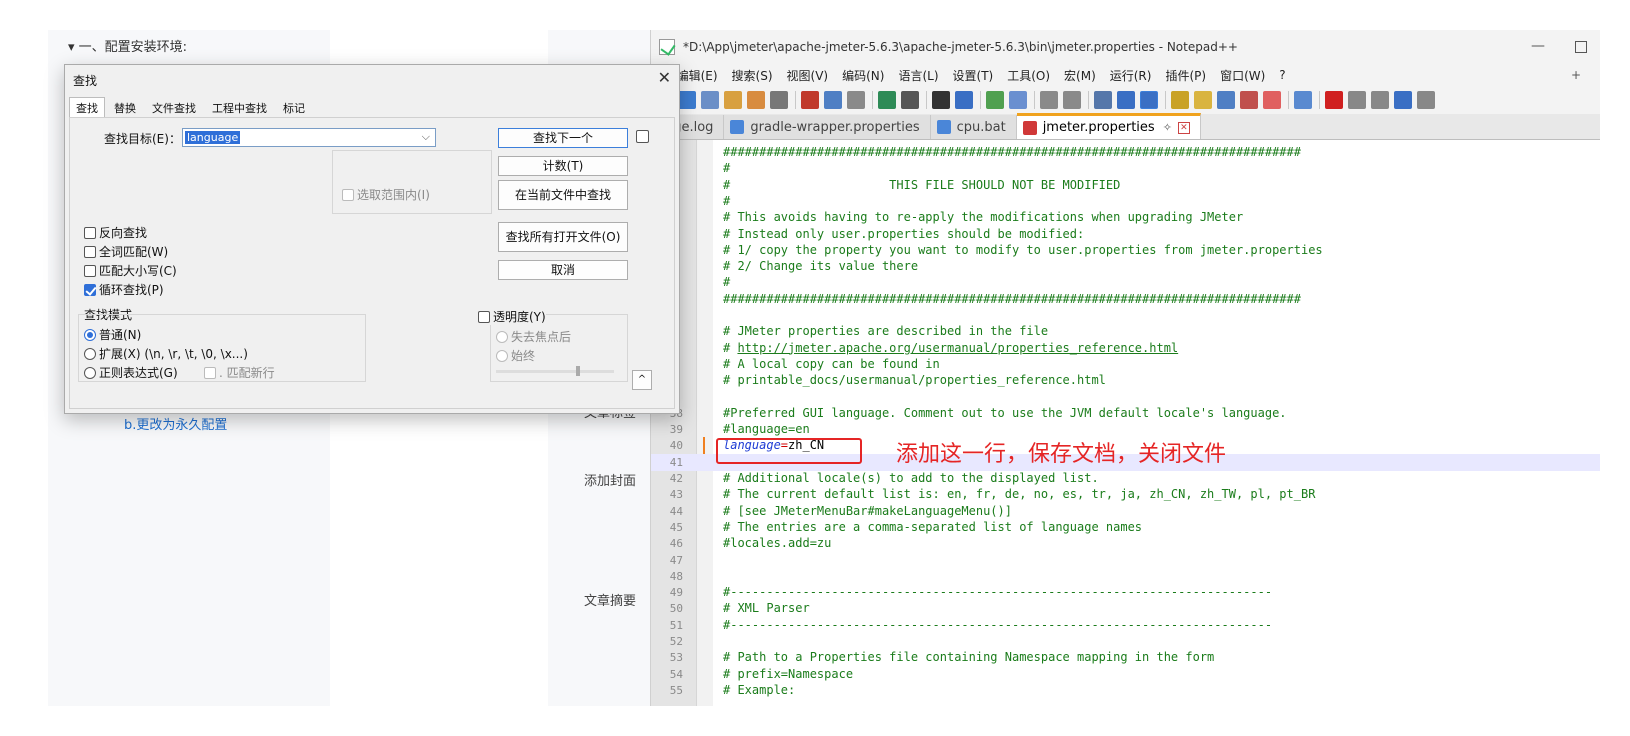  What do you see at coordinates (710, 100) in the screenshot?
I see `save-all-icon` at bounding box center [710, 100].